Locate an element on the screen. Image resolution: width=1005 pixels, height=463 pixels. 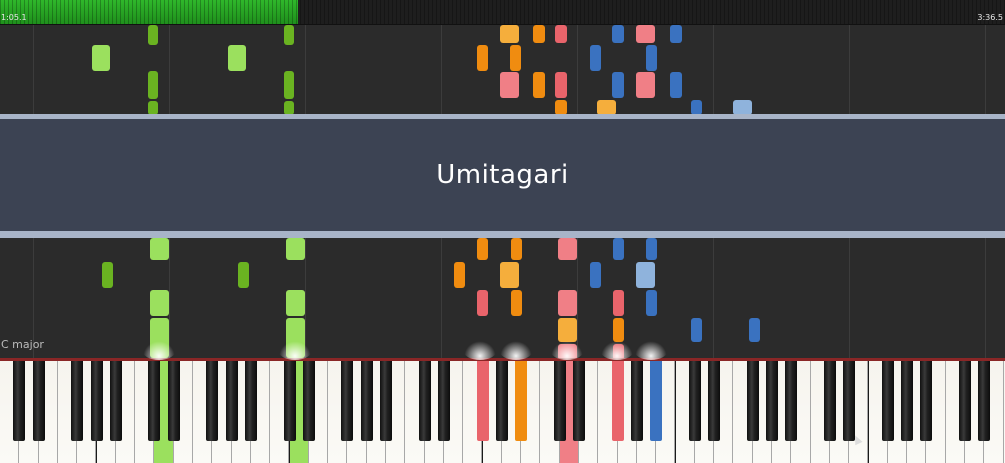
progress-ticks is located at coordinates (502, 12).